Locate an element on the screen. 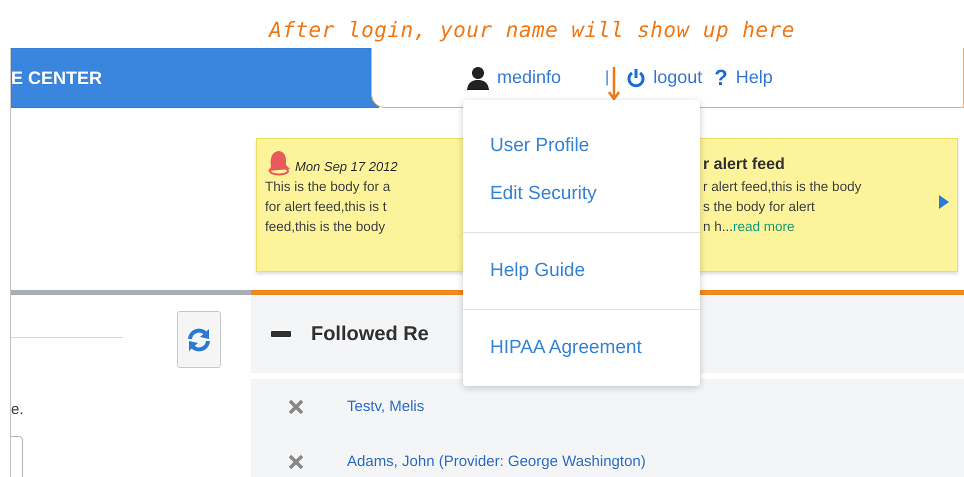  alert-date: Mon Sep 17 2012 is located at coordinates (346, 167).